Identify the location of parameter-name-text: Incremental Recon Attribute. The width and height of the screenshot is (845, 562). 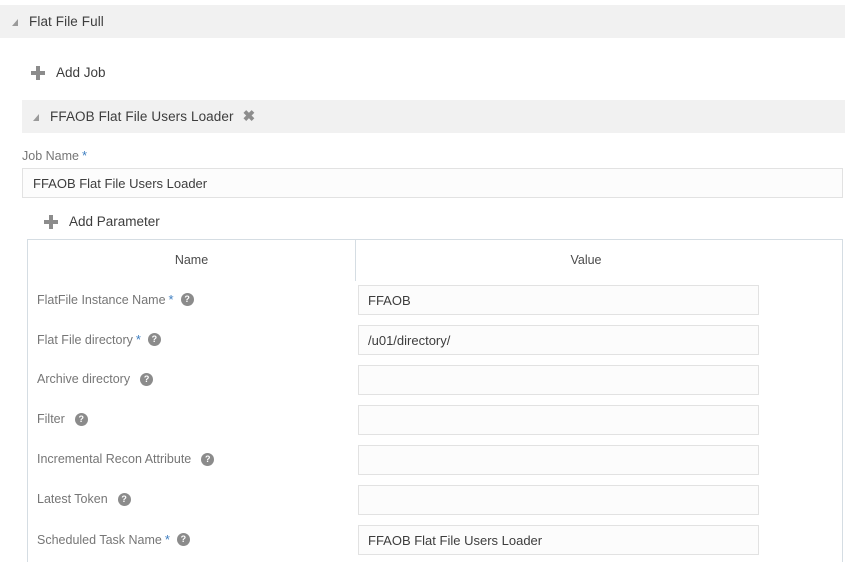
(114, 459).